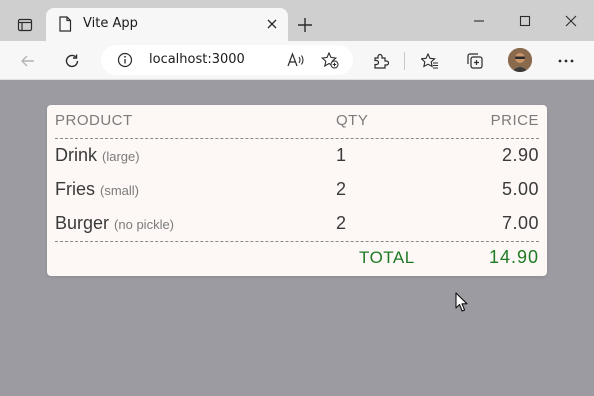  I want to click on header-product: PRODUCT, so click(94, 120).